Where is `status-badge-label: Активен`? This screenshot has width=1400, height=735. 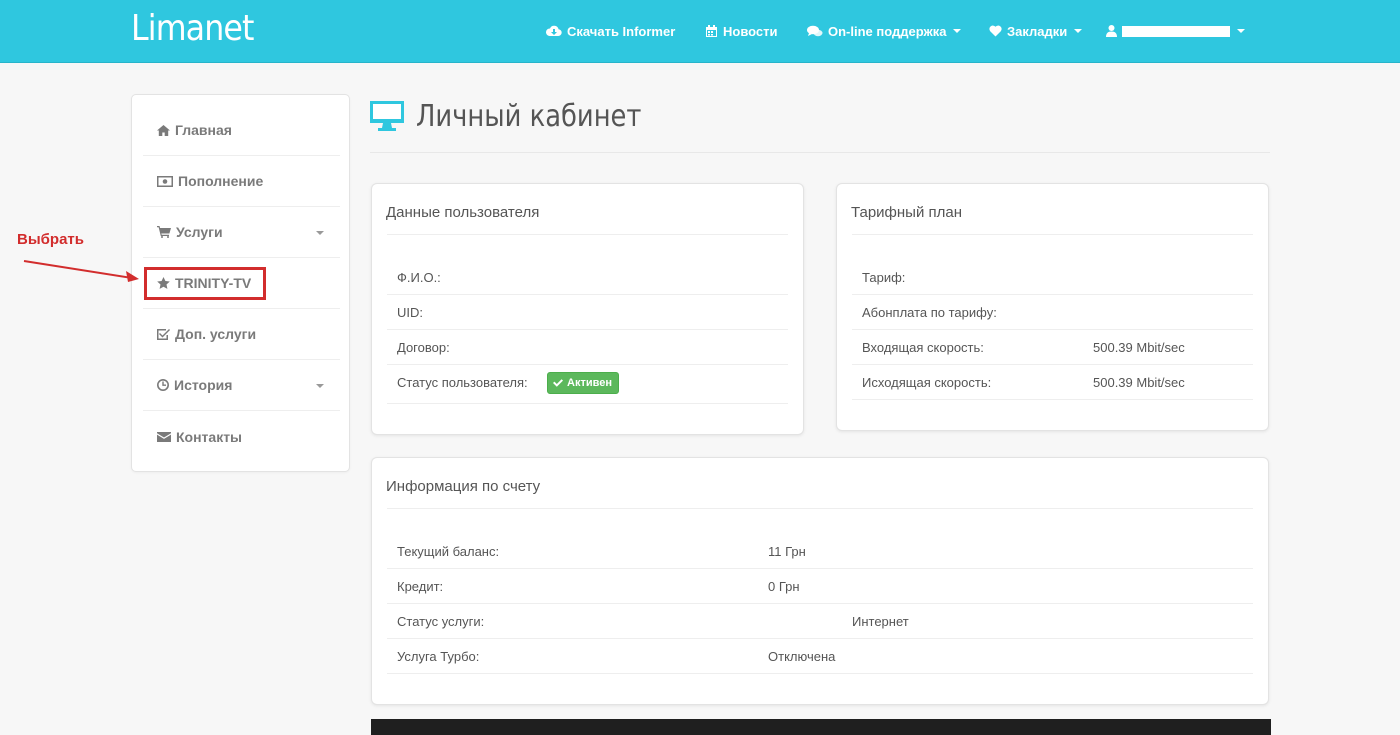
status-badge-label: Активен is located at coordinates (589, 383).